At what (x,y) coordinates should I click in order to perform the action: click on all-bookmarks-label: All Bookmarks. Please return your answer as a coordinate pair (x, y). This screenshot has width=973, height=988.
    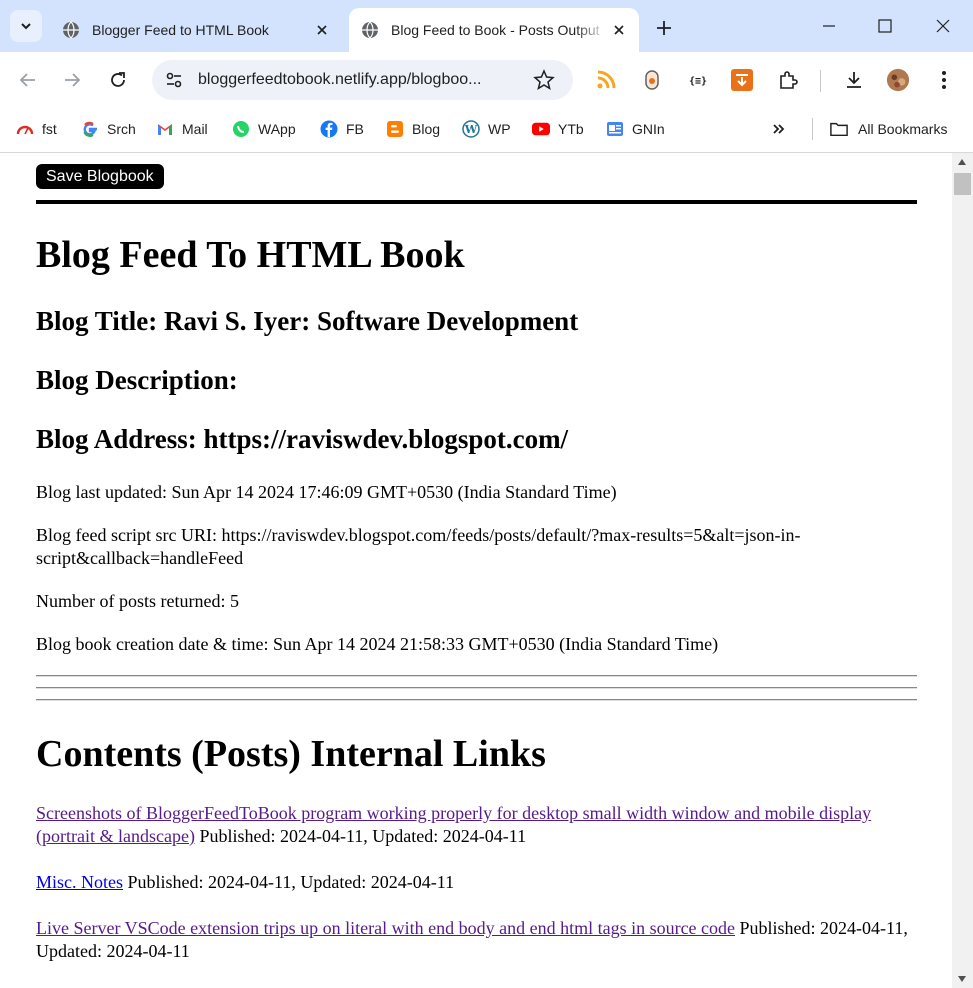
    Looking at the image, I should click on (903, 129).